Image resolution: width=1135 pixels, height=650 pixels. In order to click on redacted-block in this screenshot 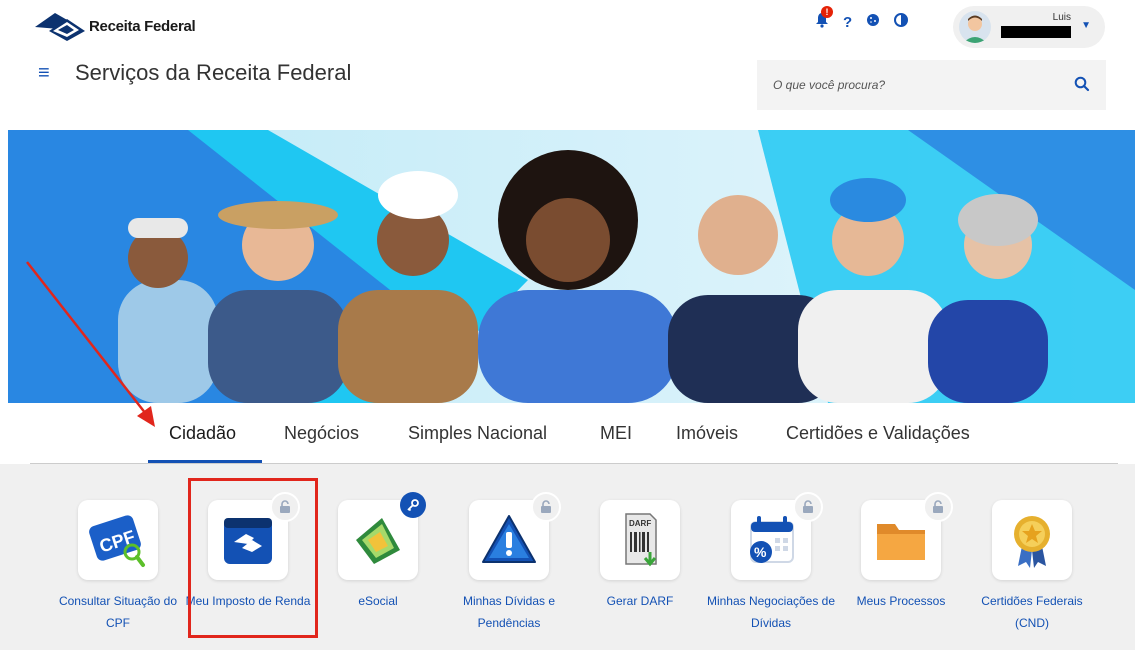, I will do `click(1036, 32)`.